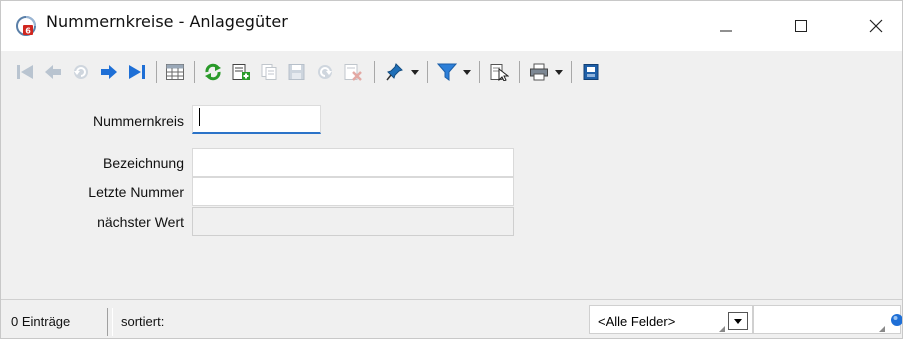  I want to click on previous-record-button, so click(53, 72).